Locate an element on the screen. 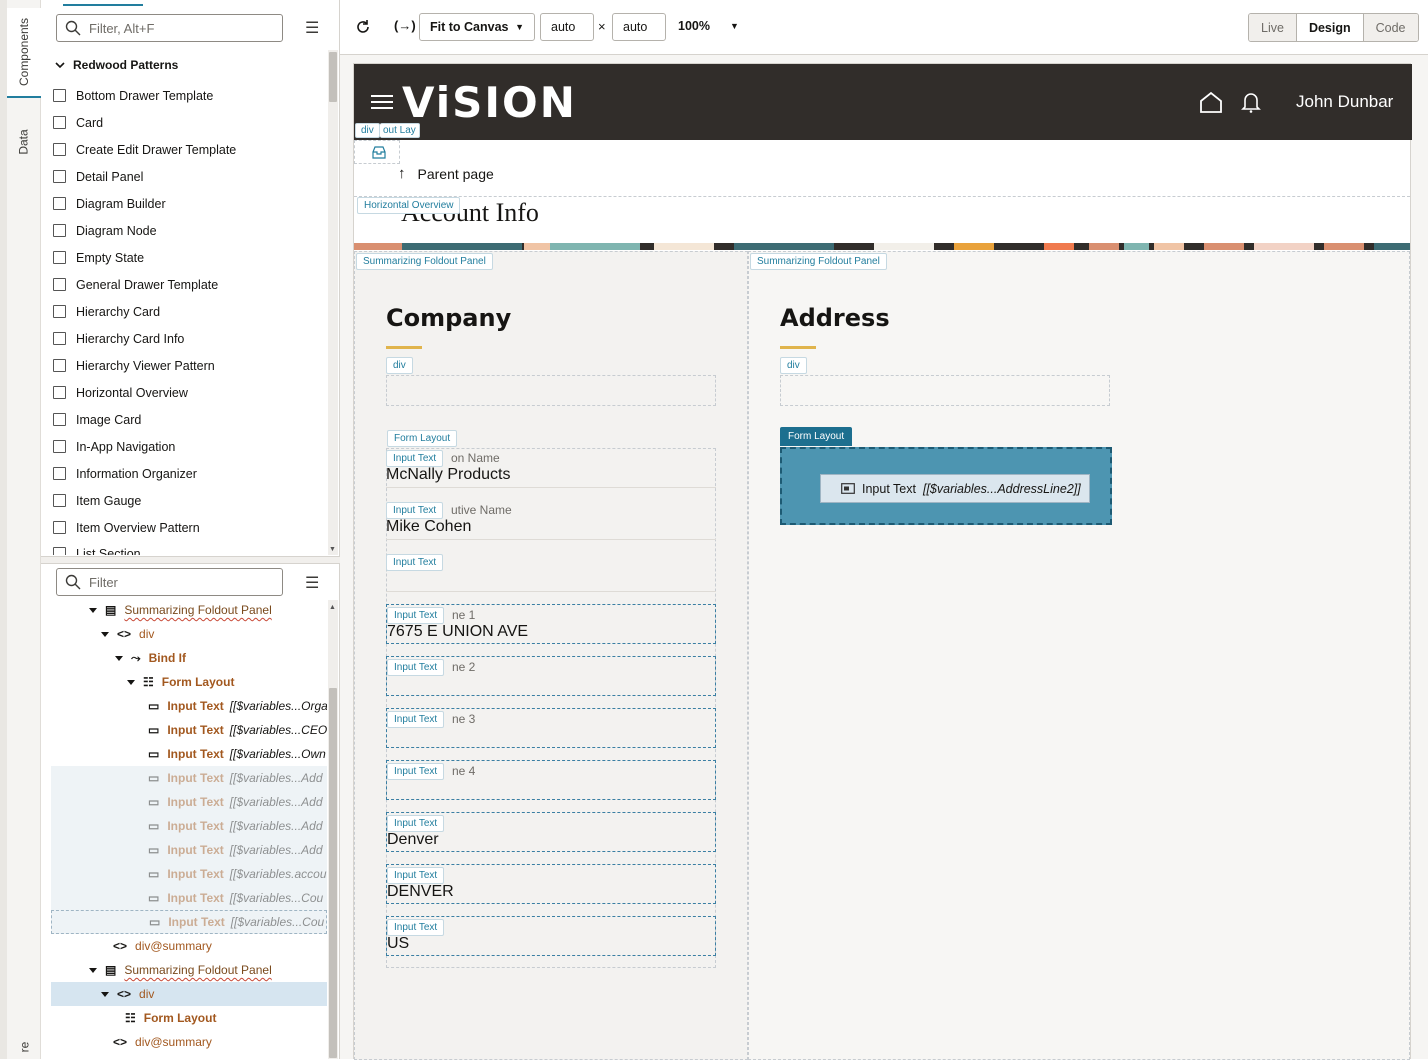 This screenshot has width=1428, height=1060. bell-icon is located at coordinates (1251, 104).